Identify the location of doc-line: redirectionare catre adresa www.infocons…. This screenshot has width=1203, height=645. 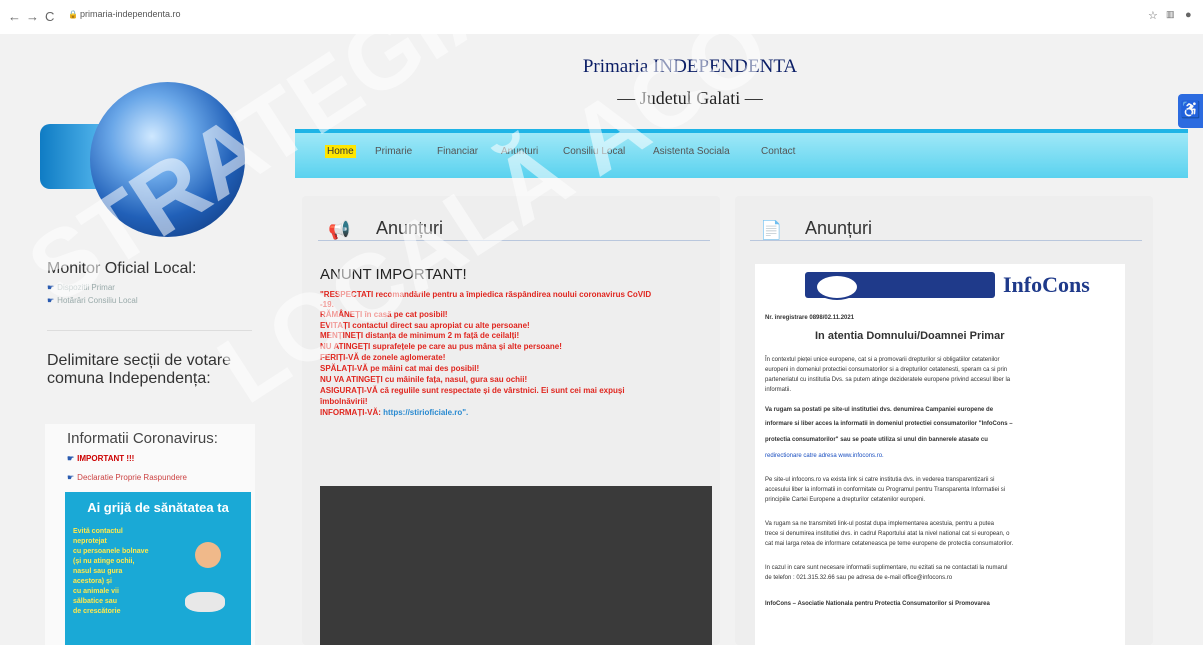
(824, 456).